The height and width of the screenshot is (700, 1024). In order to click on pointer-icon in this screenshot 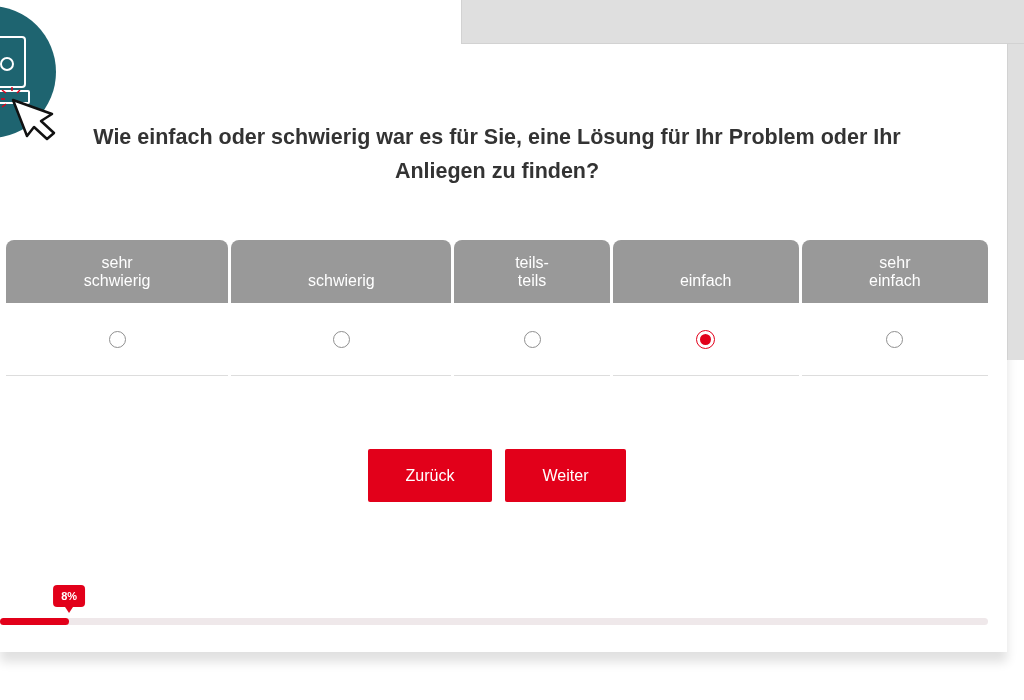, I will do `click(69, 610)`.